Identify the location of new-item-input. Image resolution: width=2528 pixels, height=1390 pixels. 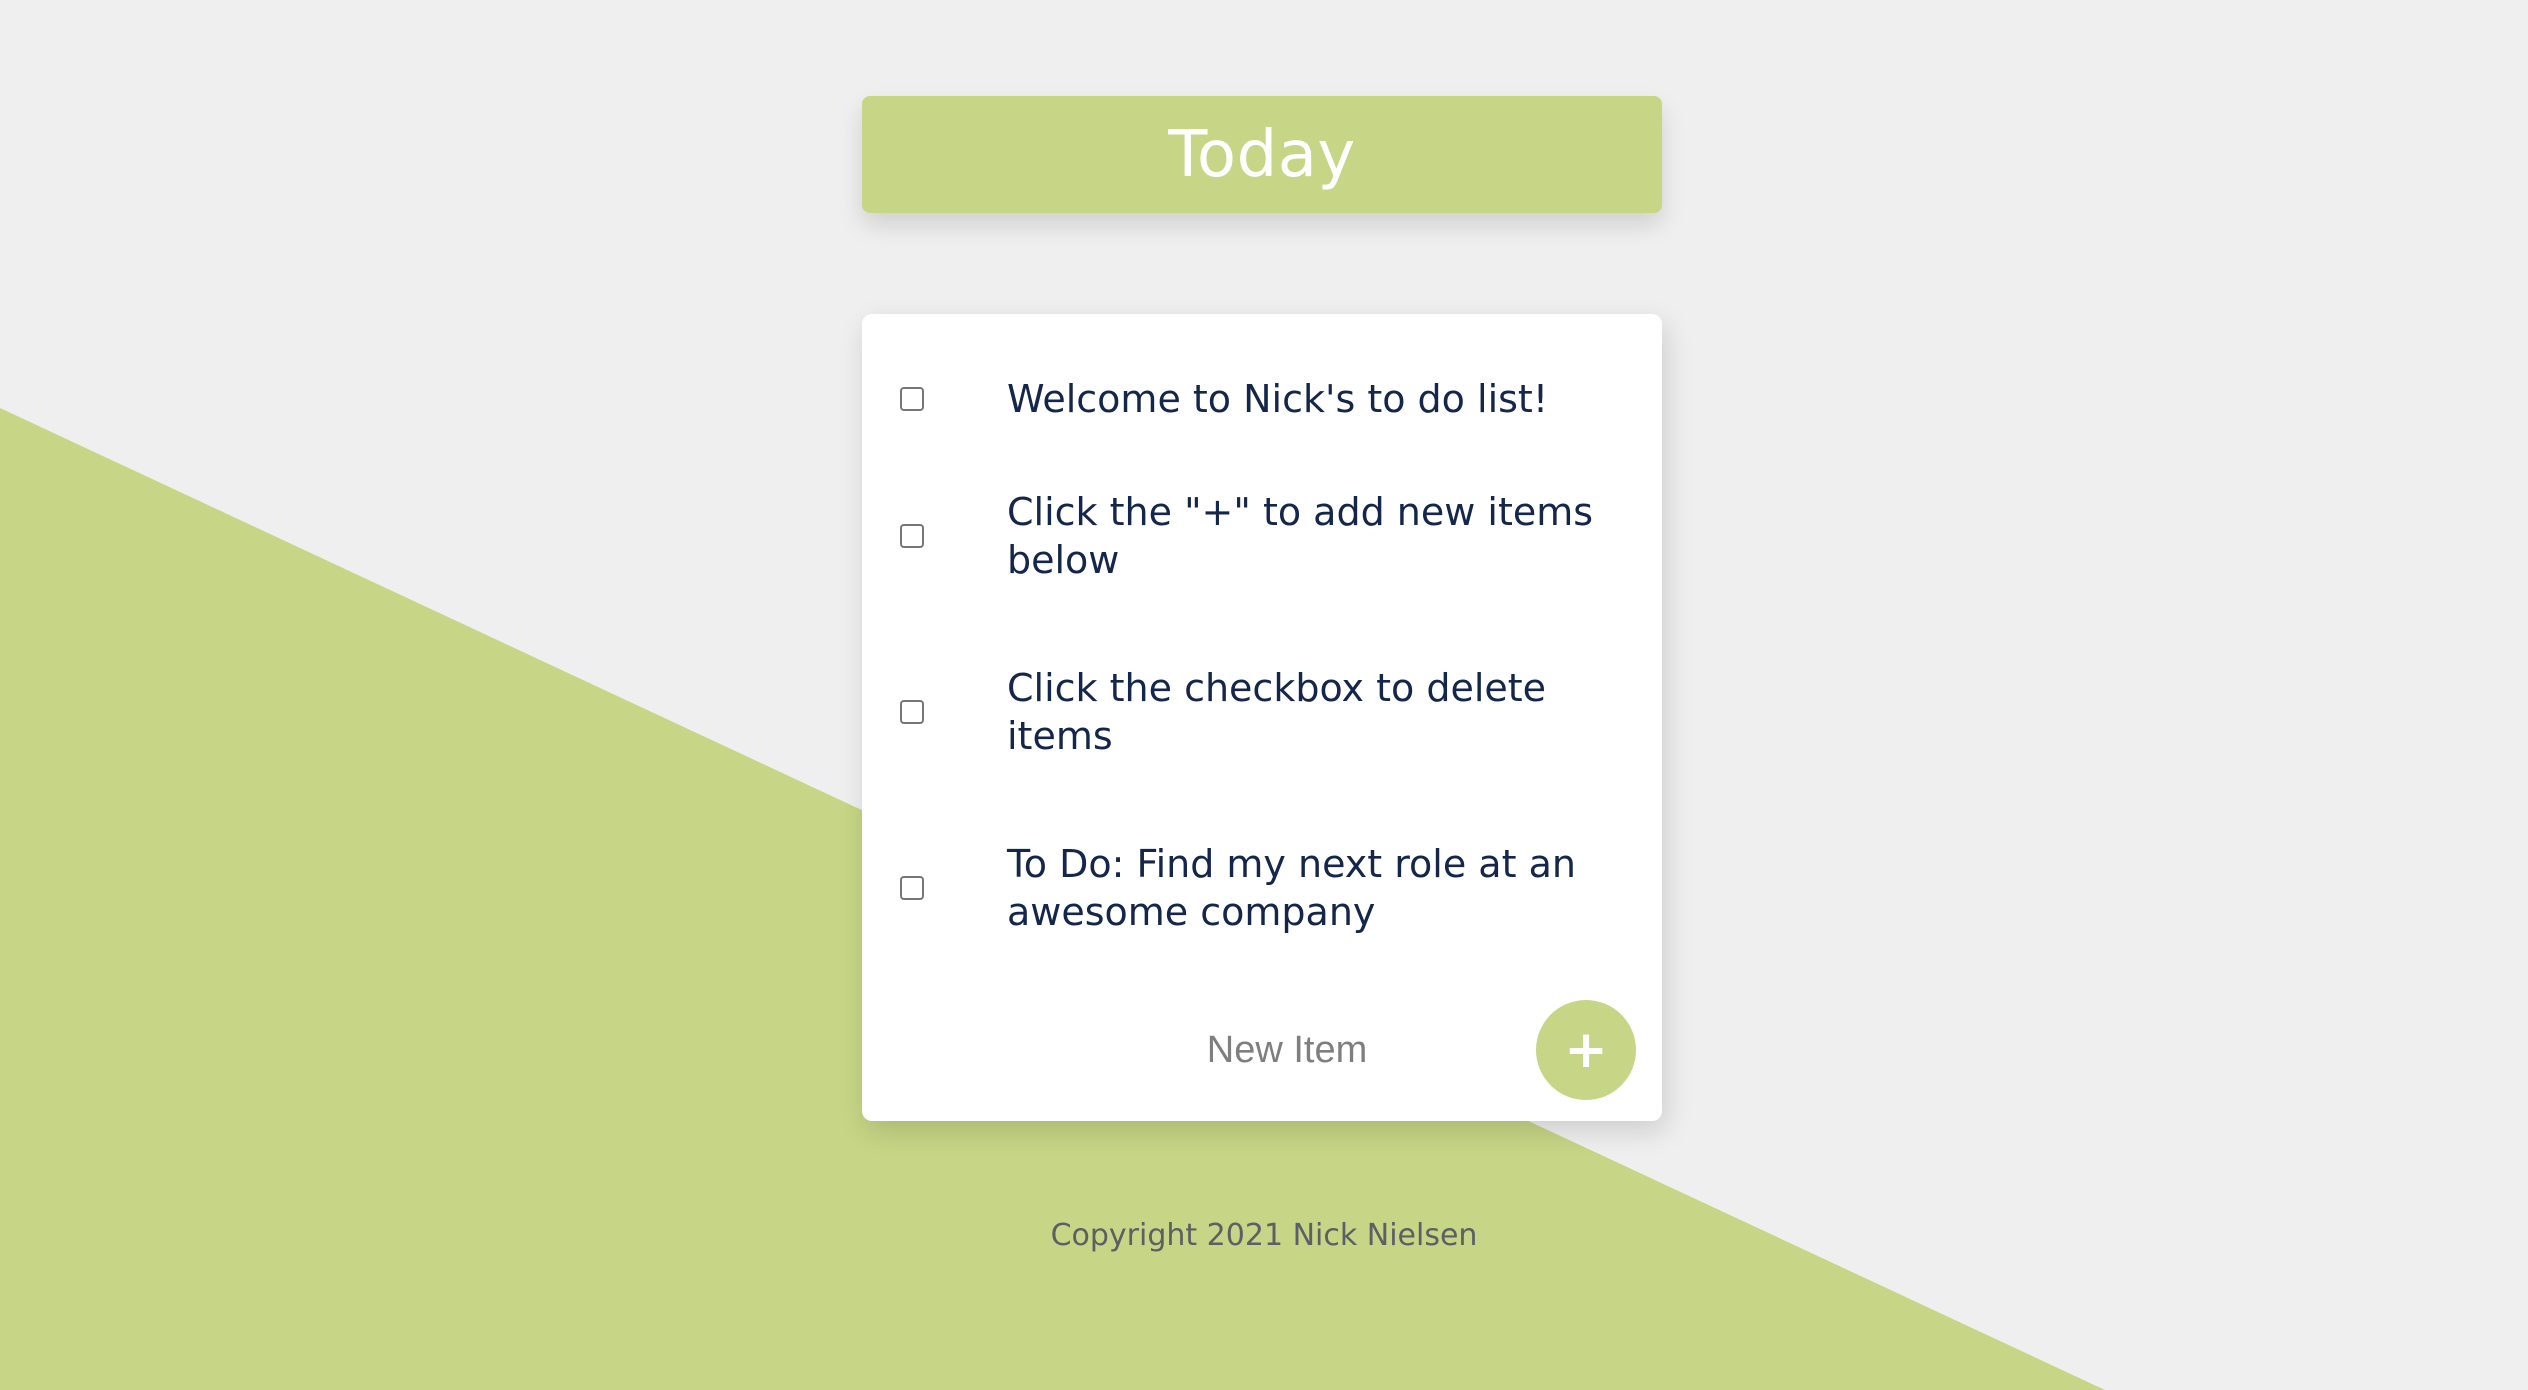
(1287, 1050).